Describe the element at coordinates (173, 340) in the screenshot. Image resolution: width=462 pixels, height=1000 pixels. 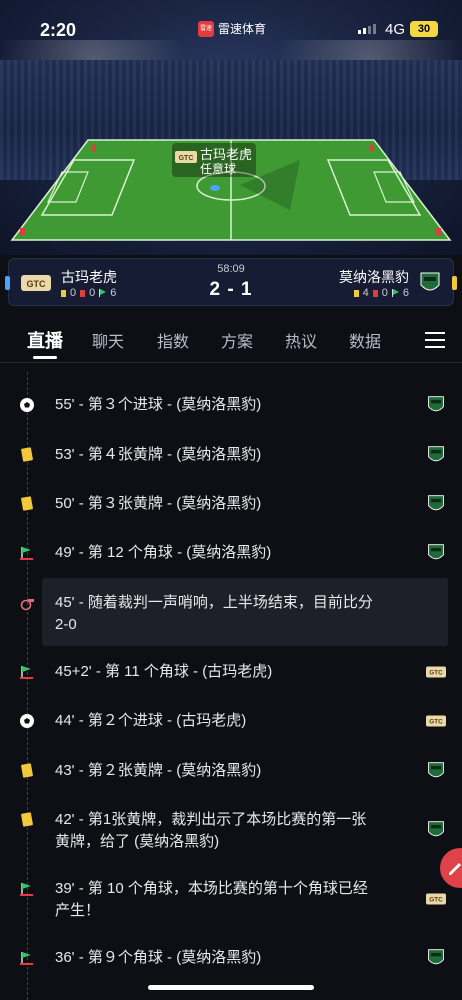
I see `tab-odds: 指数` at that location.